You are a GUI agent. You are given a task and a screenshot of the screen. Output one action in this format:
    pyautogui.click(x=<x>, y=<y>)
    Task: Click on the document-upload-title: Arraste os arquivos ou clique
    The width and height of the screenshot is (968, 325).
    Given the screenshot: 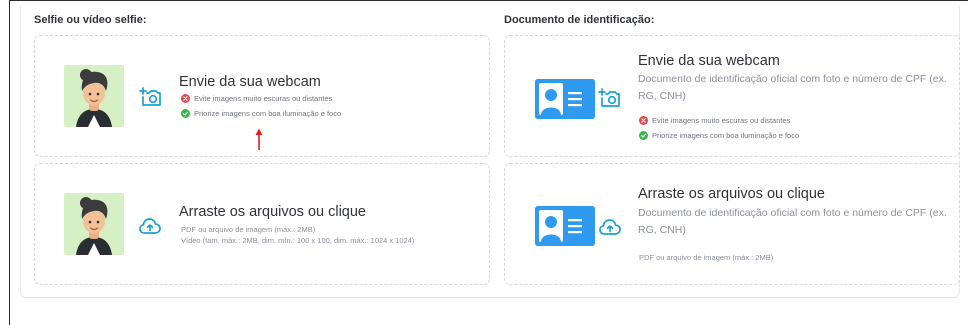 What is the action you would take?
    pyautogui.click(x=731, y=194)
    